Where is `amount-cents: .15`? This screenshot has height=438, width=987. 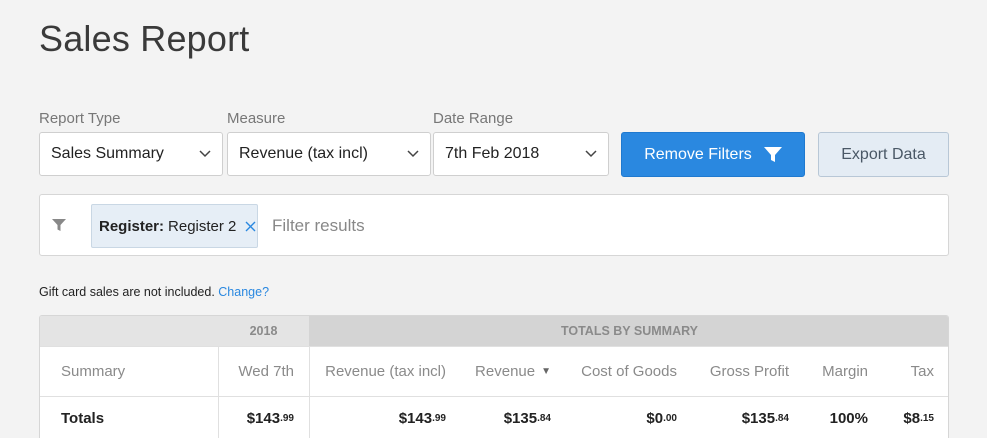
amount-cents: .15 is located at coordinates (927, 418).